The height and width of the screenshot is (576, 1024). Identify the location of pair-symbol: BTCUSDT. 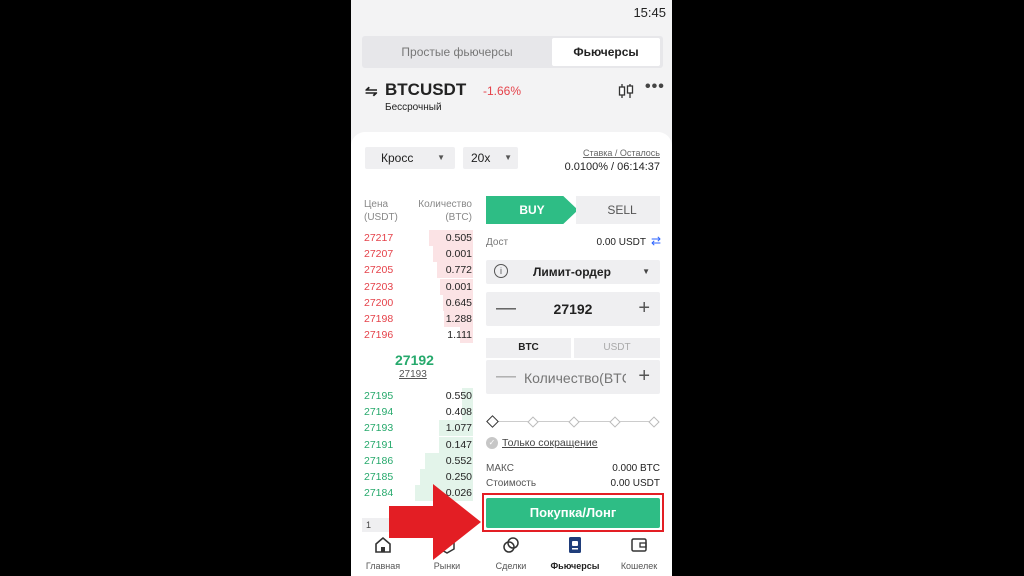
(425, 90).